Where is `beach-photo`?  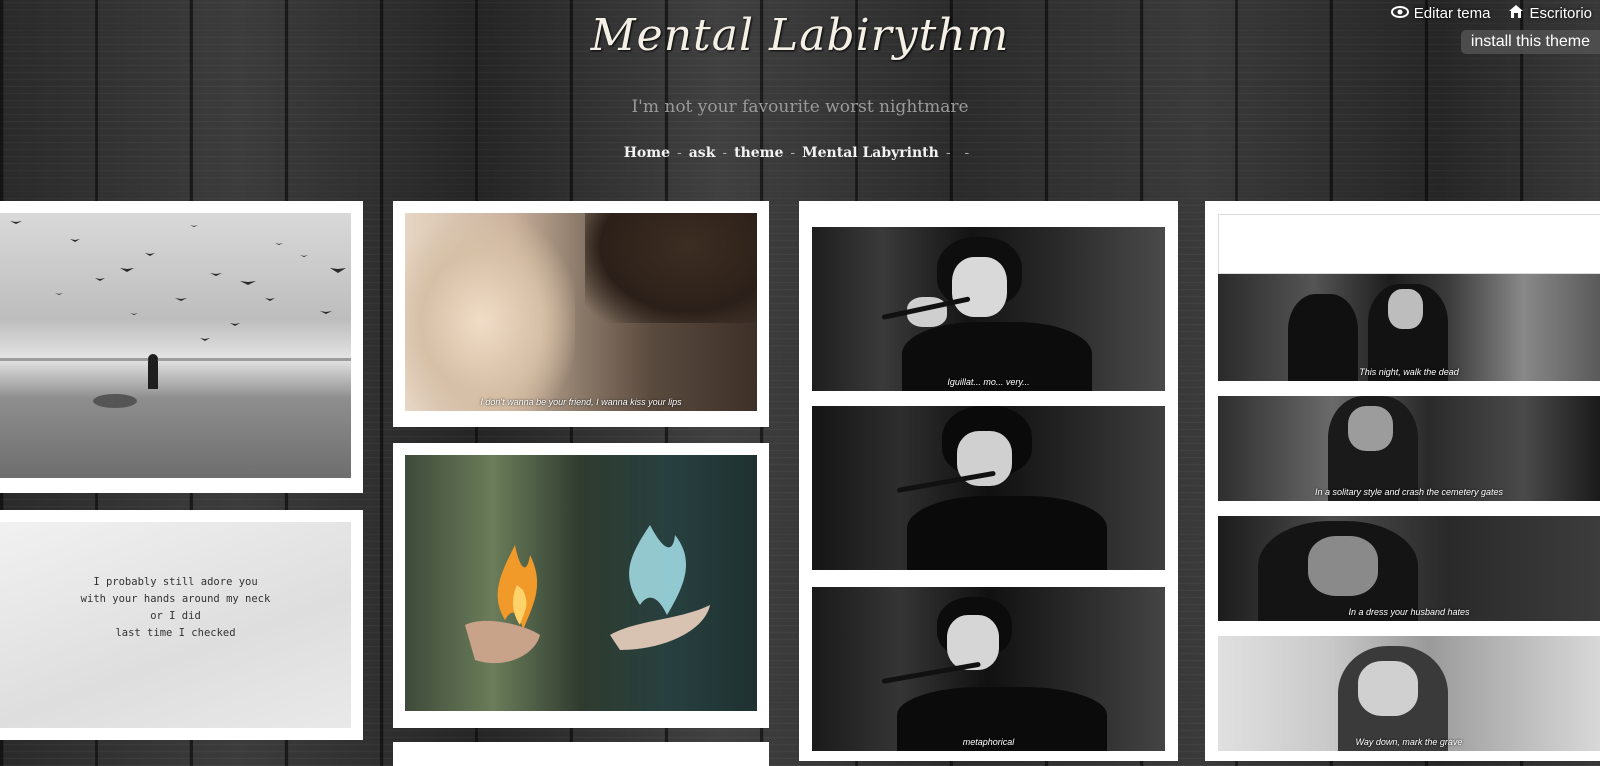 beach-photo is located at coordinates (175, 345).